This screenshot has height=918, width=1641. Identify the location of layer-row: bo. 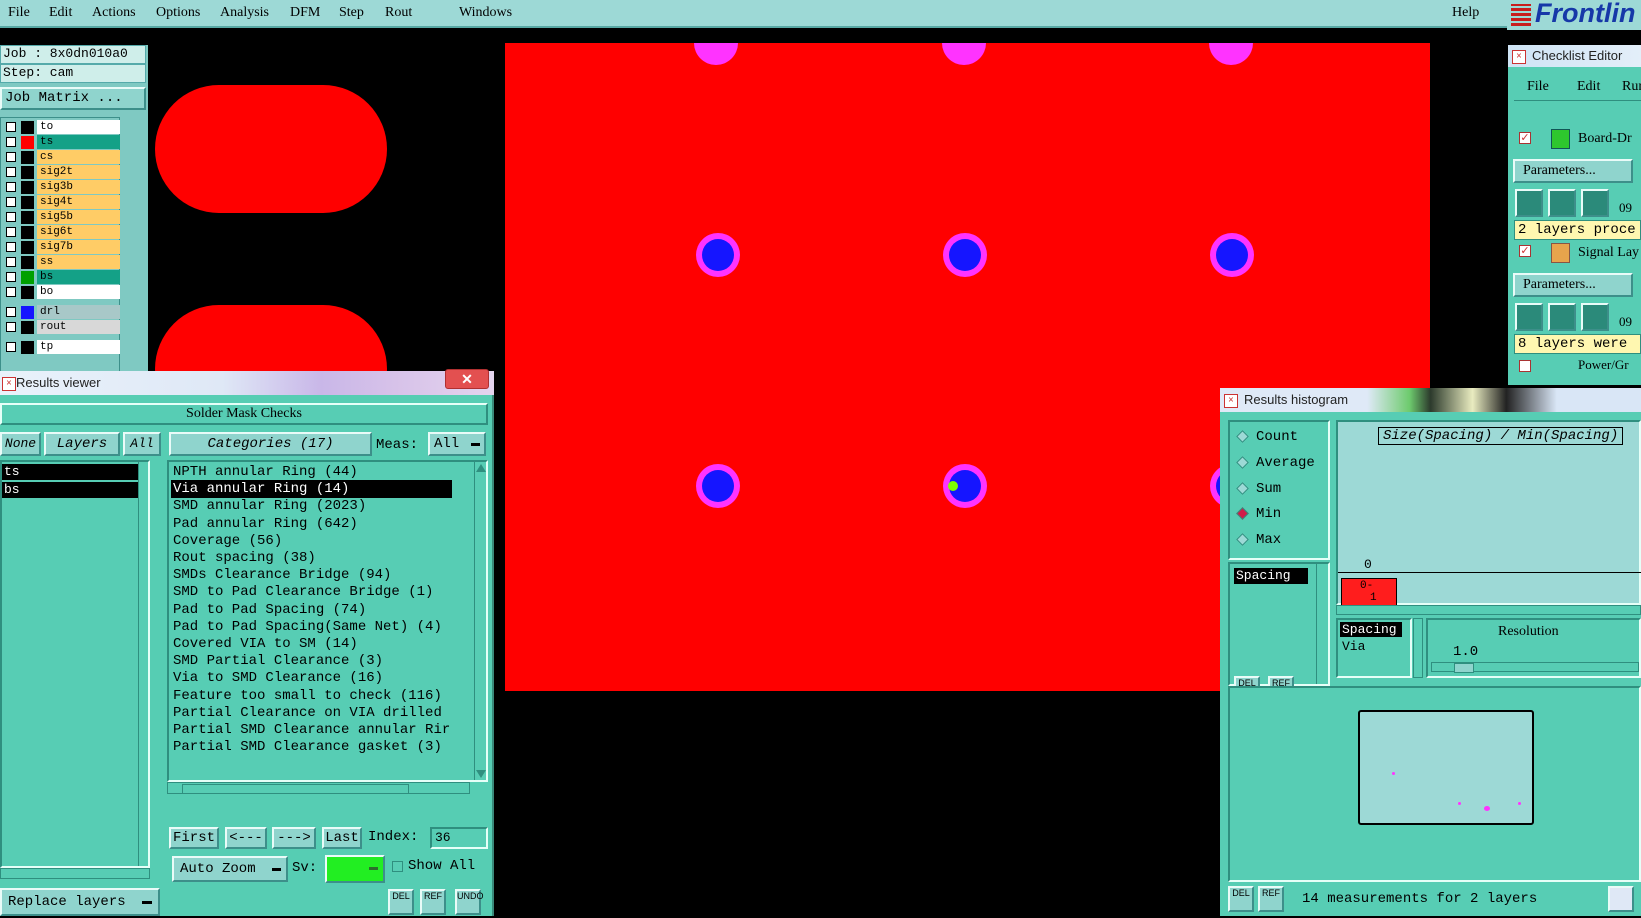
(62, 292).